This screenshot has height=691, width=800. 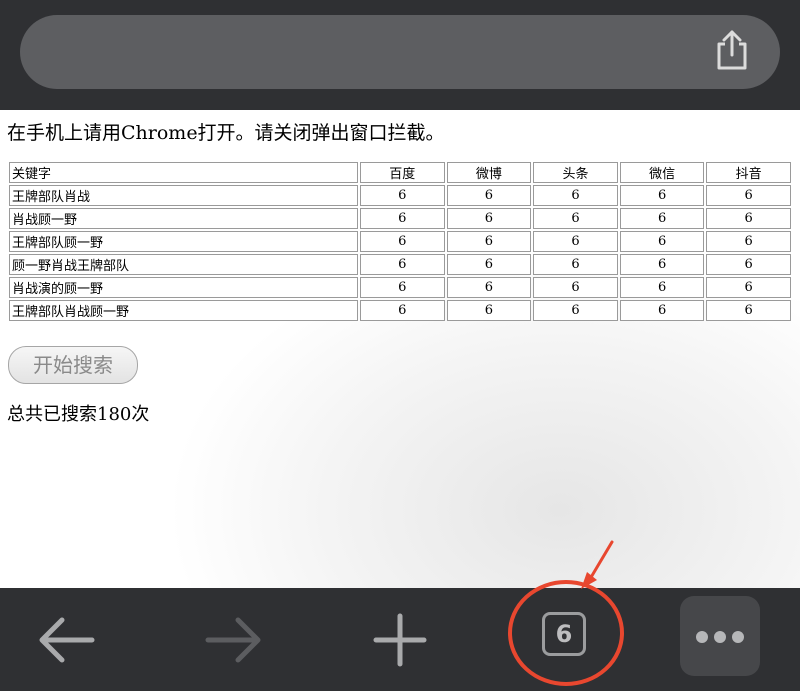 What do you see at coordinates (732, 50) in the screenshot?
I see `share-icon` at bounding box center [732, 50].